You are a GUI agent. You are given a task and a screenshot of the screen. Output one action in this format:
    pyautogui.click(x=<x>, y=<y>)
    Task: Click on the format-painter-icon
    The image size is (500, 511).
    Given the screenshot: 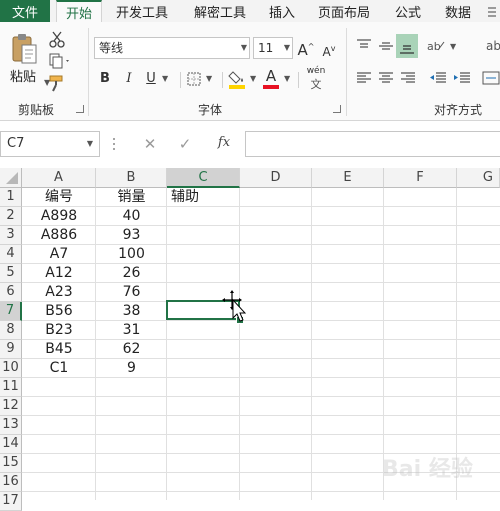 What is the action you would take?
    pyautogui.click(x=57, y=83)
    